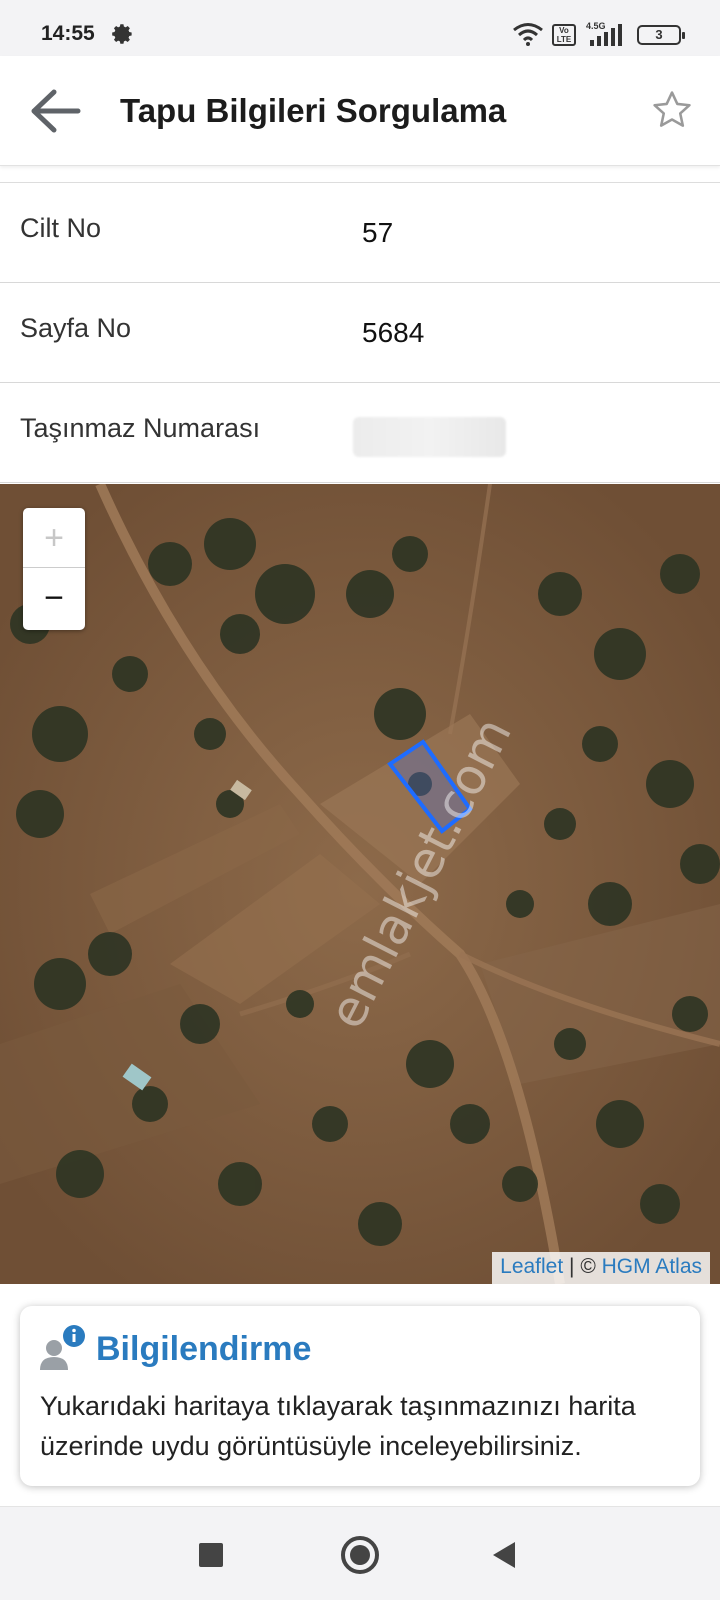 Image resolution: width=720 pixels, height=1600 pixels. I want to click on row-sayfa-no: Sayfa No 5684, so click(360, 333).